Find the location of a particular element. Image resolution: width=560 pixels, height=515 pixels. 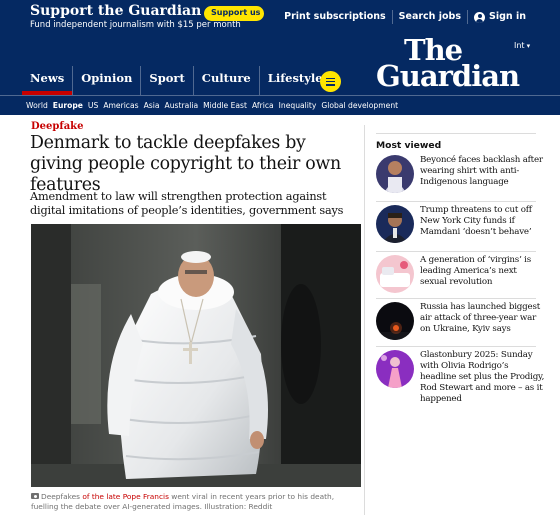

caption-prefix: Deepfakes is located at coordinates (62, 496).